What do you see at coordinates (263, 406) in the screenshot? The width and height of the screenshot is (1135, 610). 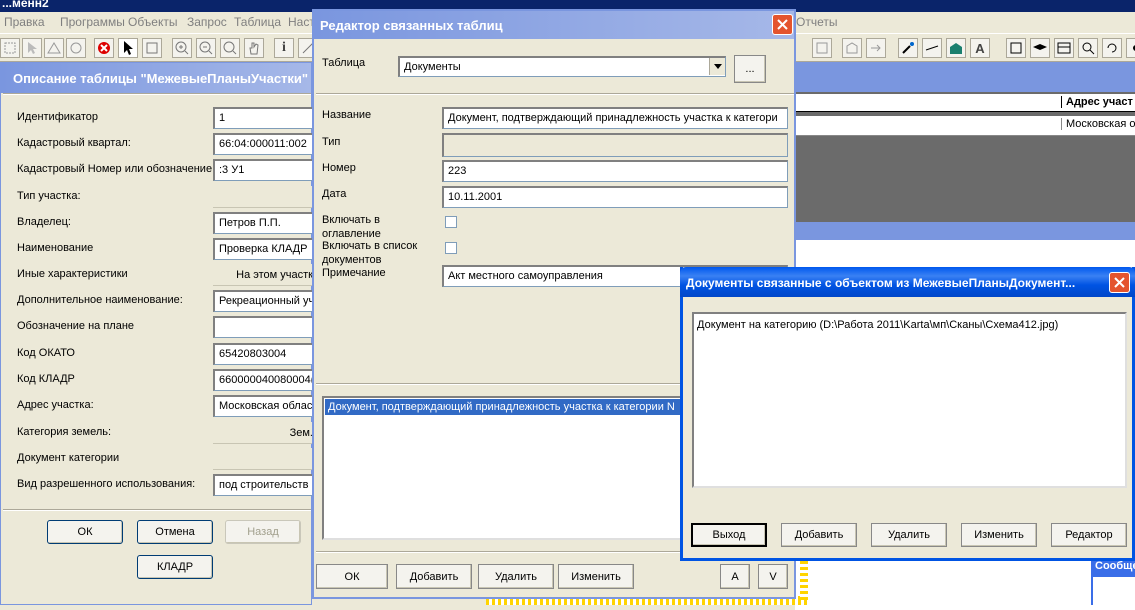 I see `field-value: Московская облас` at bounding box center [263, 406].